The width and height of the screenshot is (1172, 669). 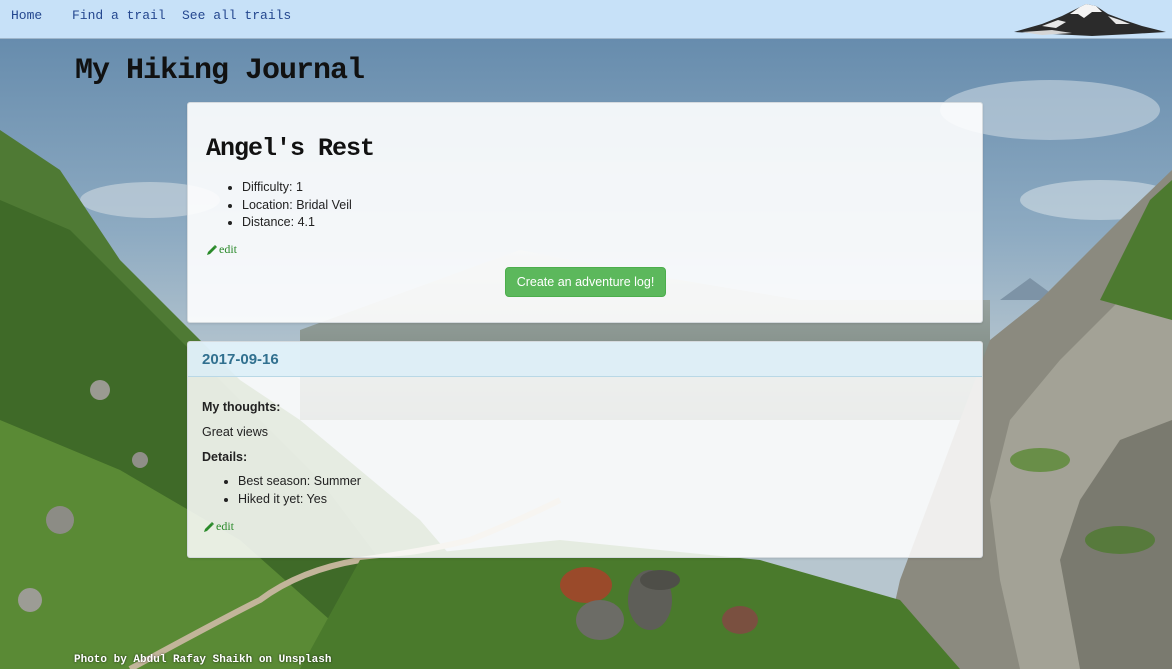 I want to click on trail-distance: Distance: 4.1, so click(x=297, y=223).